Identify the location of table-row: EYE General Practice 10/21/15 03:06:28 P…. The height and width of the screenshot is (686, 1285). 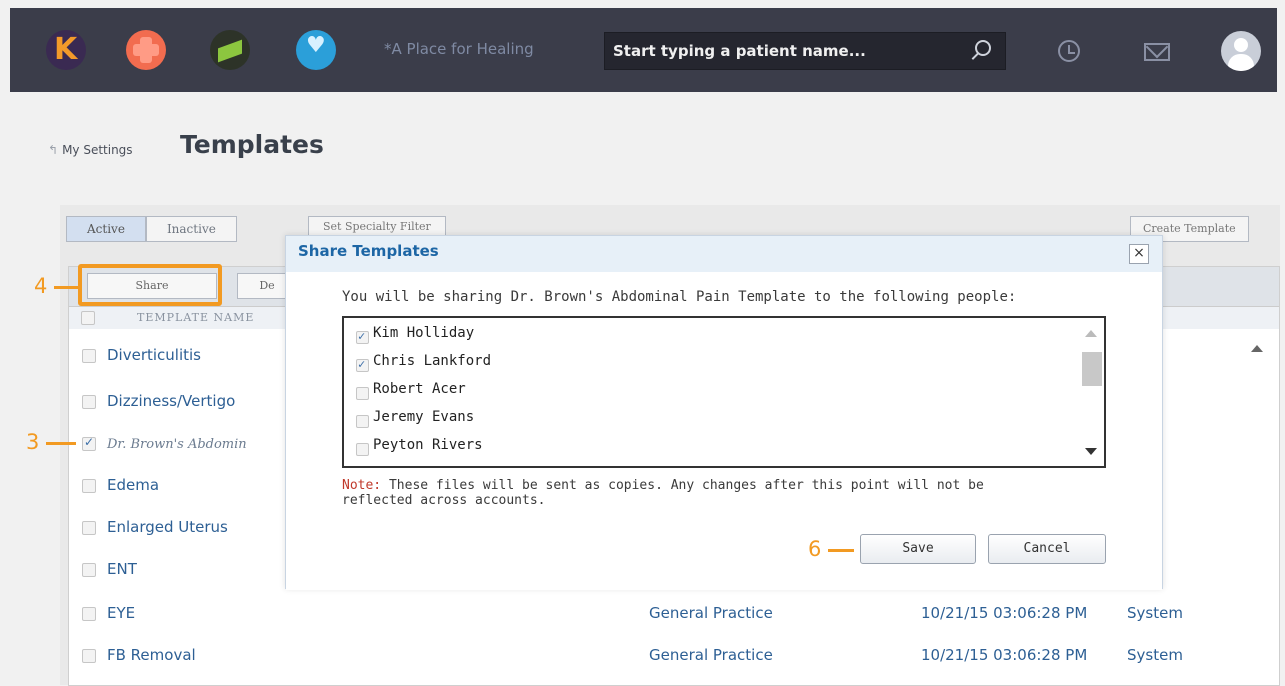
(674, 614).